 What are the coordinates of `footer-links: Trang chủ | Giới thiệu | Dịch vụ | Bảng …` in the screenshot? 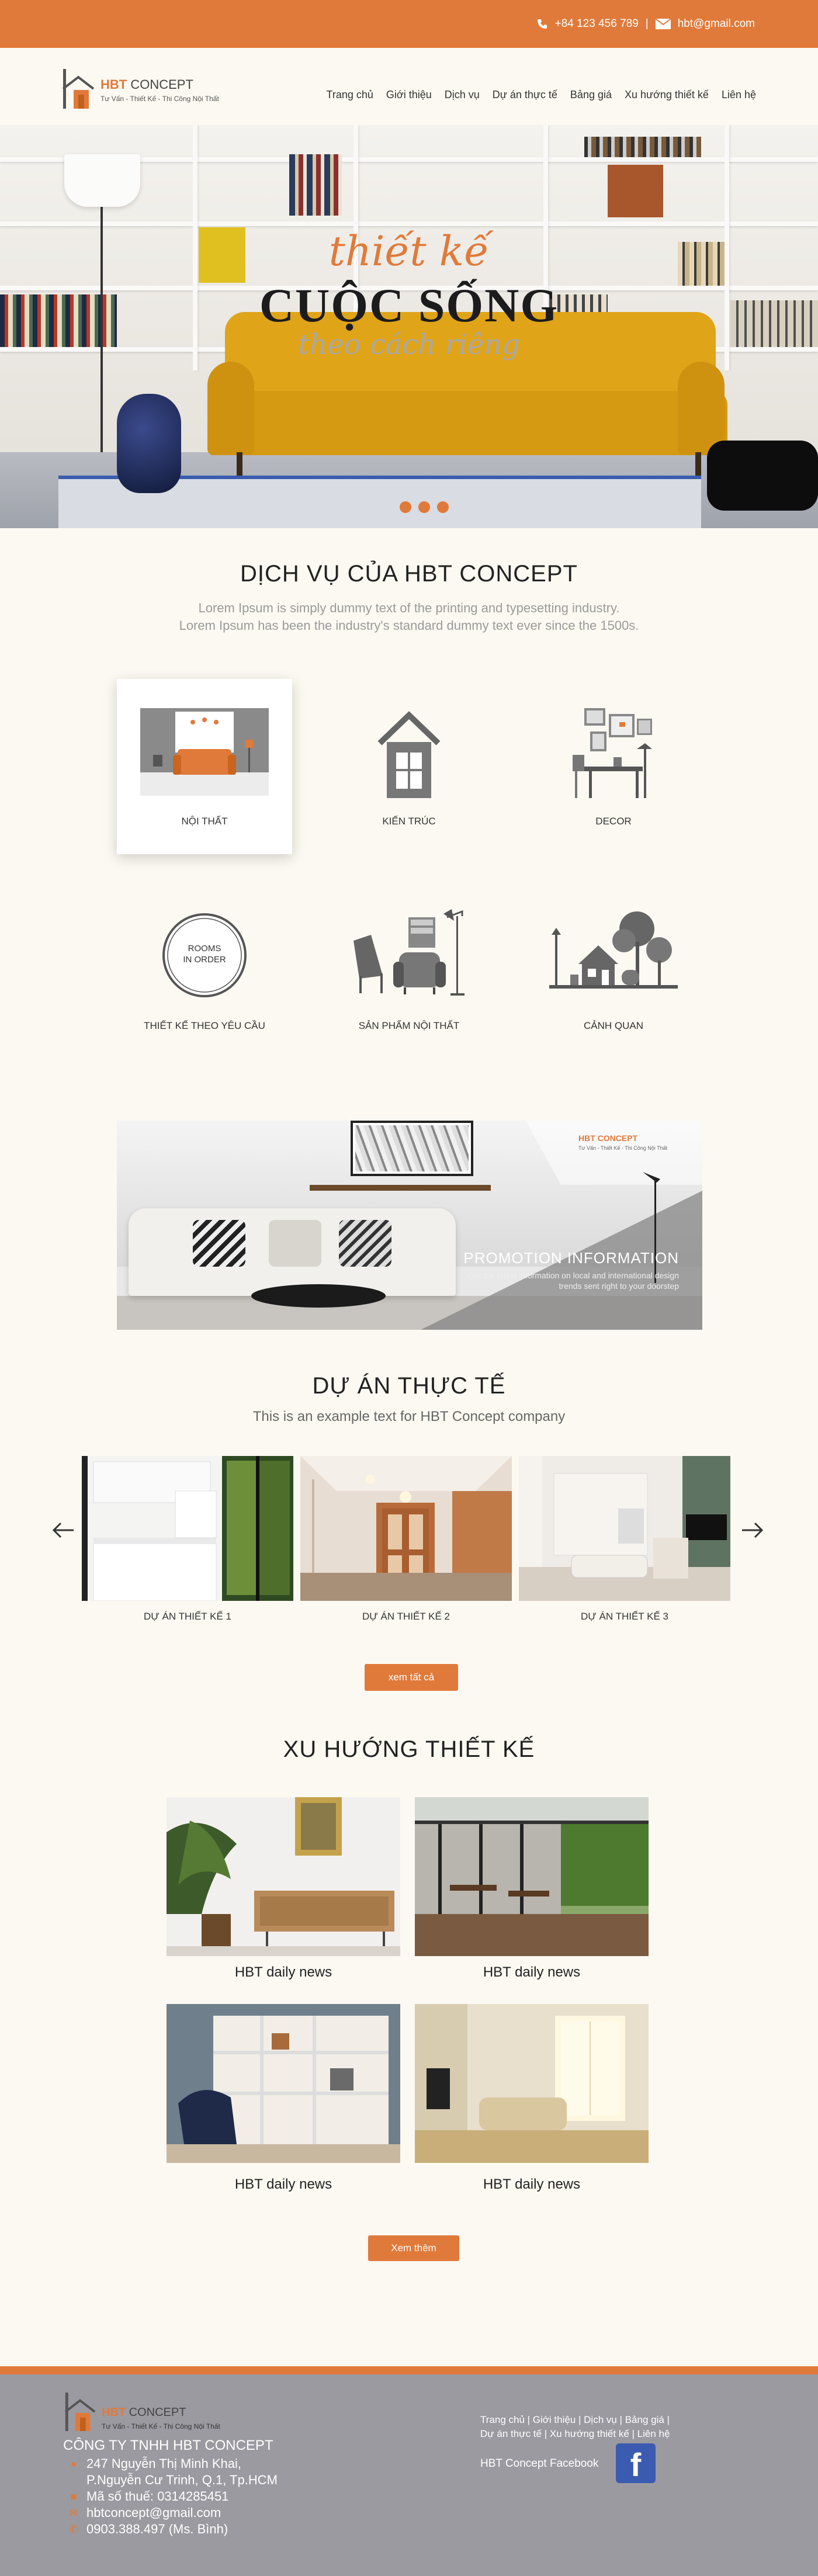 It's located at (591, 2427).